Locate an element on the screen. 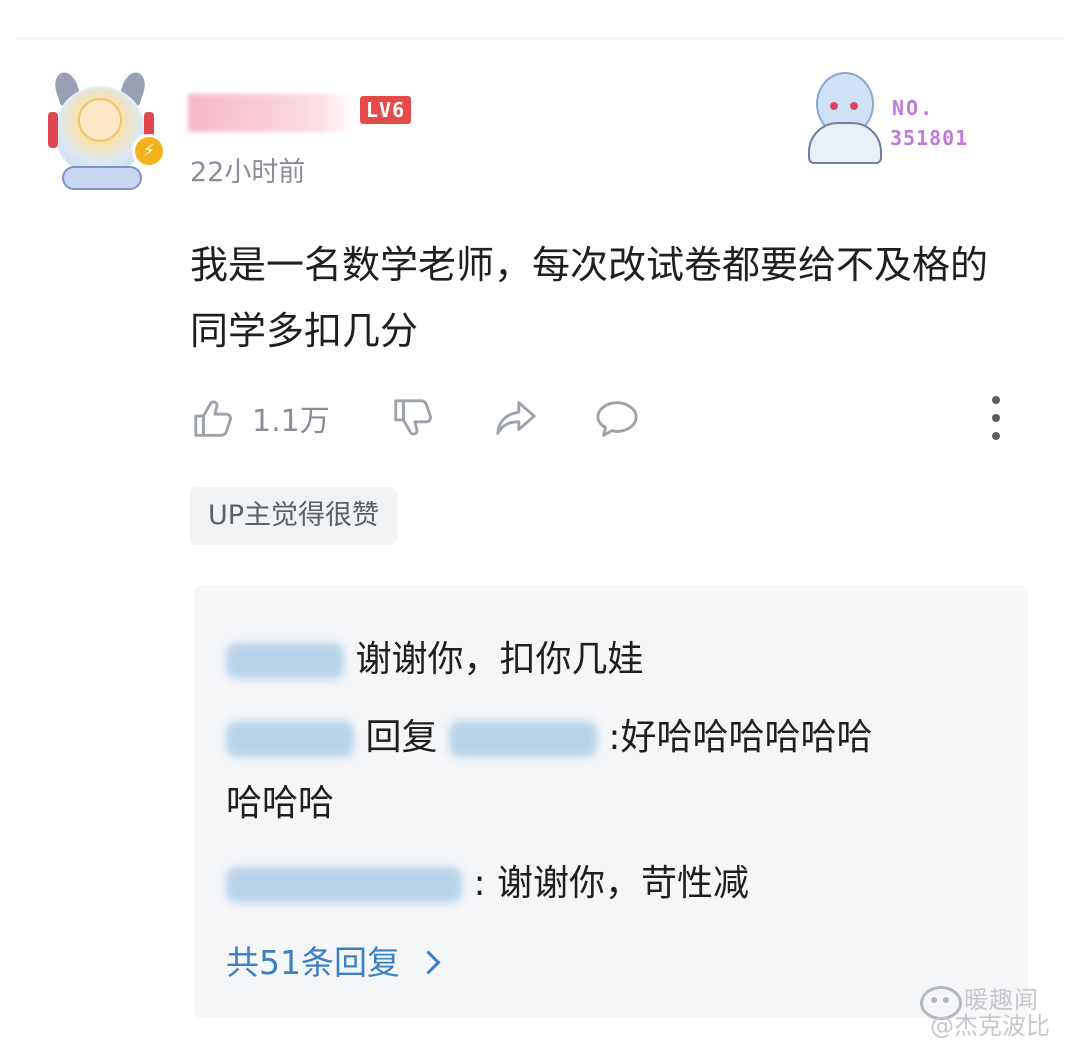  action-bar: 1.1万 is located at coordinates (605, 418).